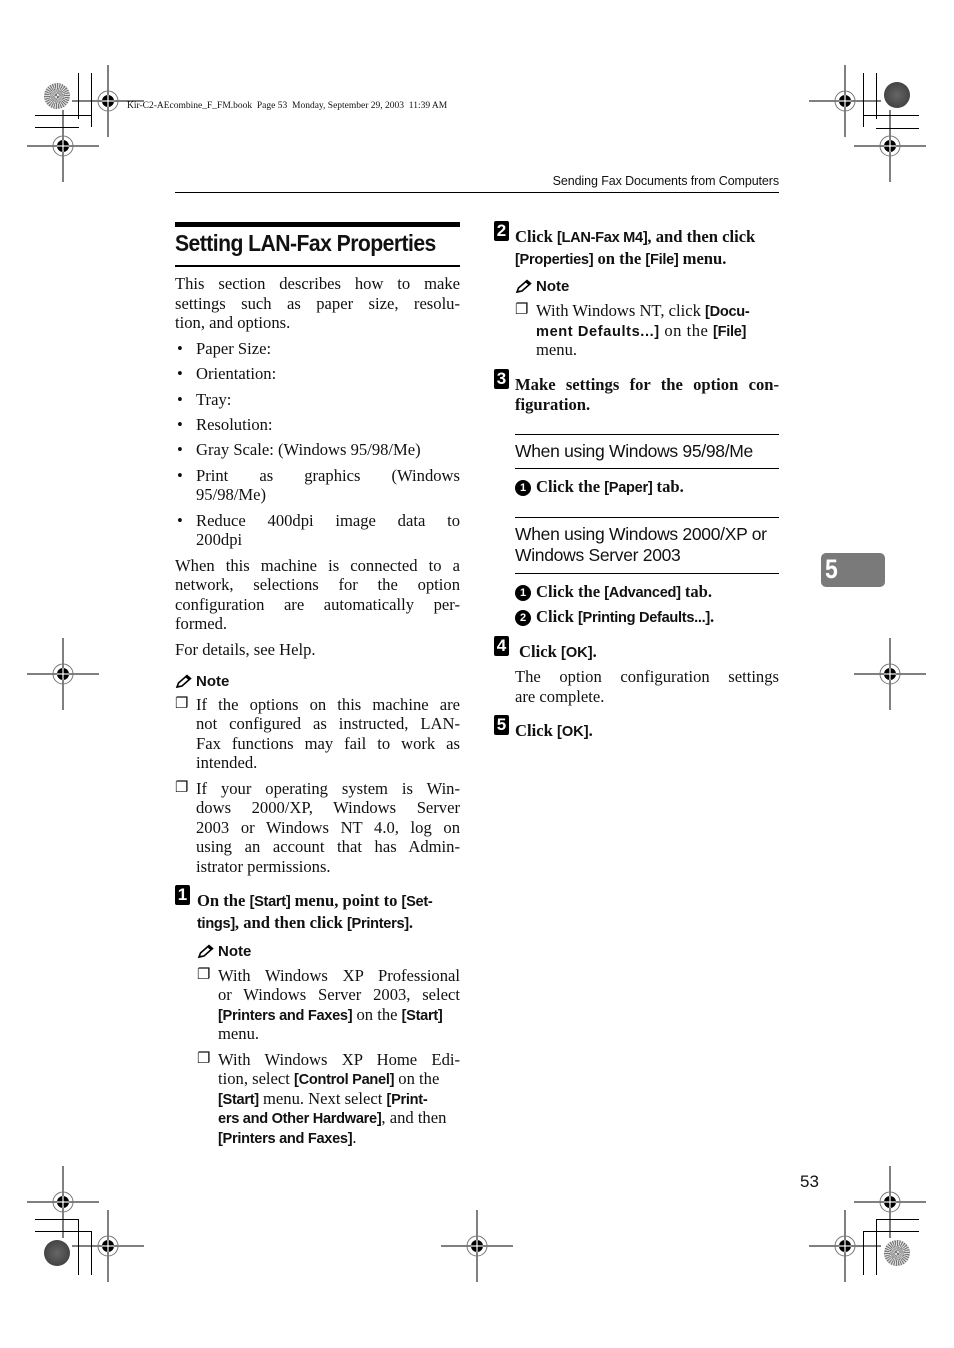  What do you see at coordinates (233, 322) in the screenshot?
I see `text-line: tion, and options.` at bounding box center [233, 322].